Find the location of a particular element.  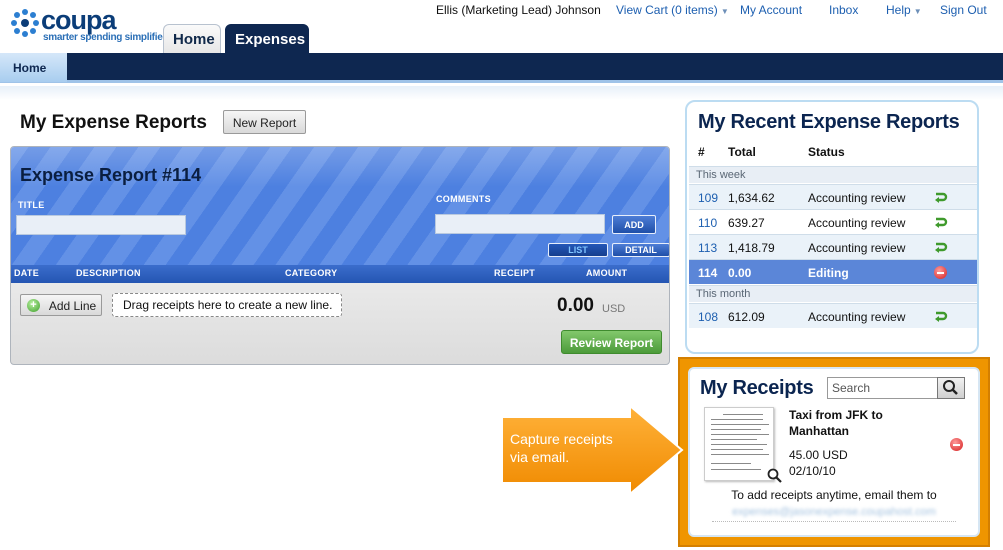

report-total-value: 1,634.62 is located at coordinates (751, 198).